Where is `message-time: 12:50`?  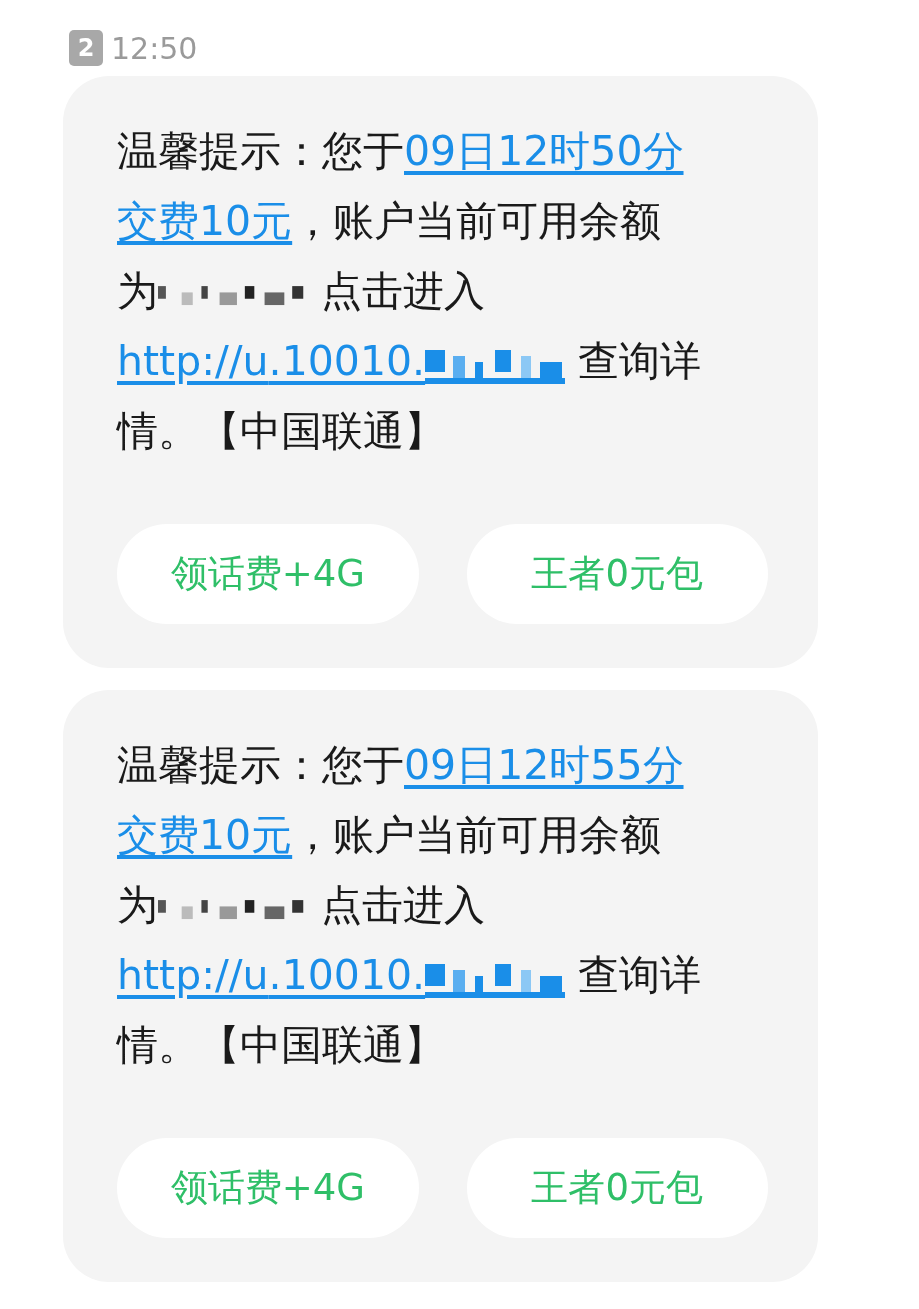
message-time: 12:50 is located at coordinates (154, 48).